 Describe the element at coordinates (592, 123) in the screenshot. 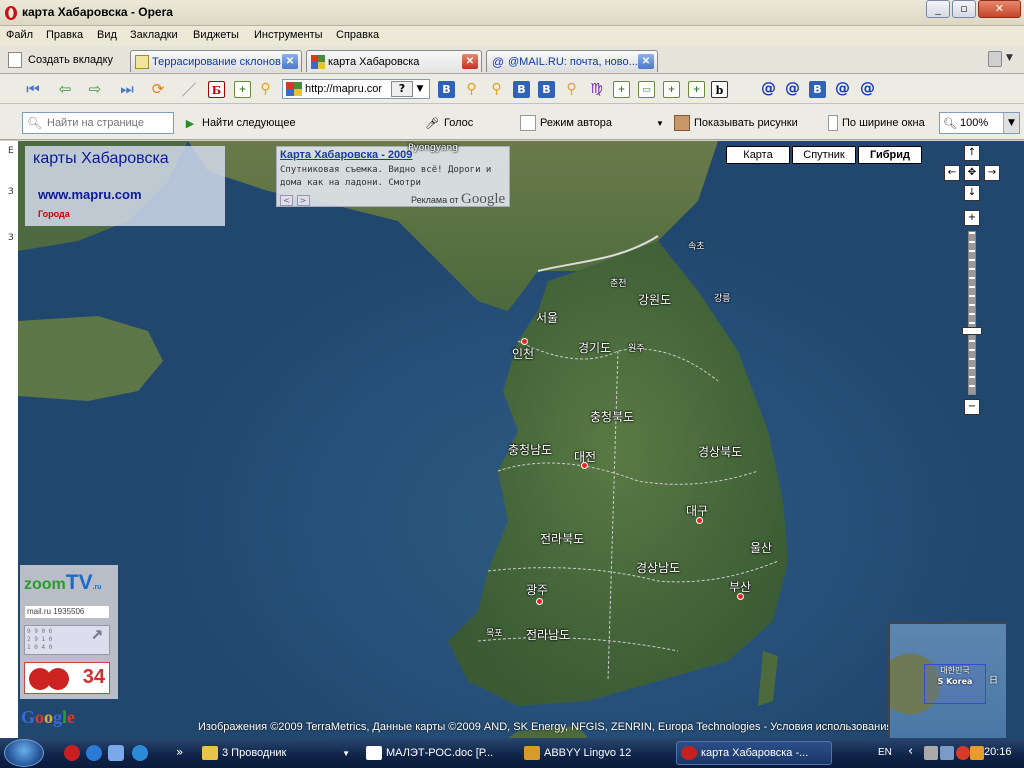

I see `author-mode-button: Режим автора ▼` at that location.